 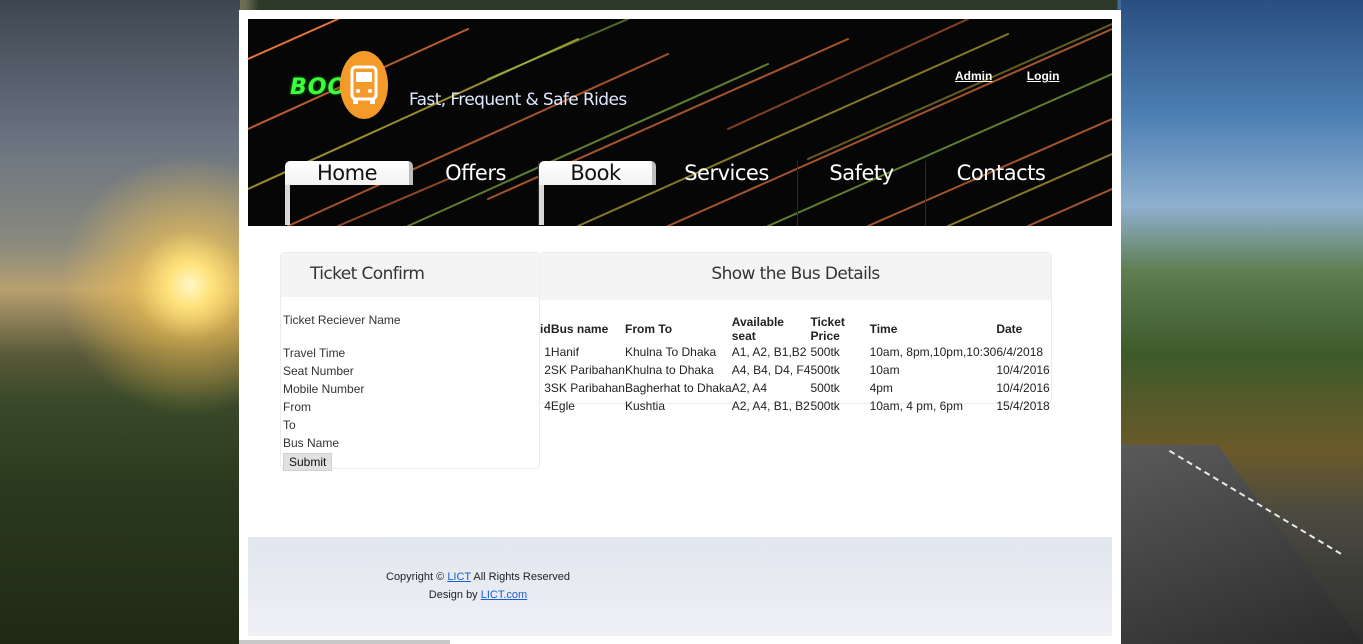 What do you see at coordinates (770, 406) in the screenshot?
I see `table-cell: A2, A4, B1, B2` at bounding box center [770, 406].